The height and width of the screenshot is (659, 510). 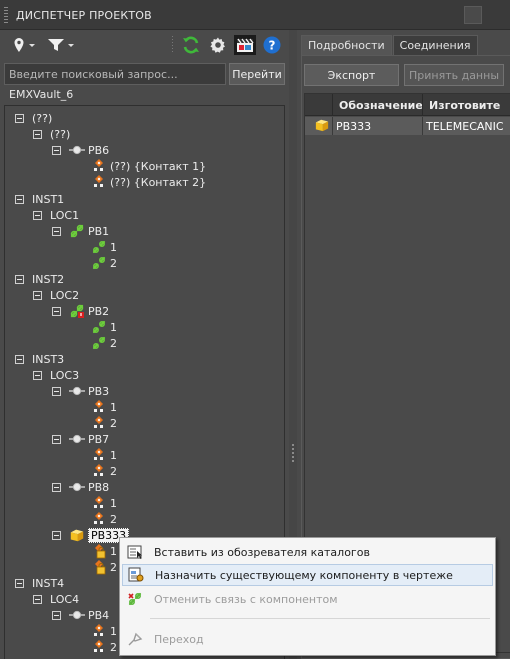 What do you see at coordinates (39, 199) in the screenshot?
I see `tree-node-inst1: INST1` at bounding box center [39, 199].